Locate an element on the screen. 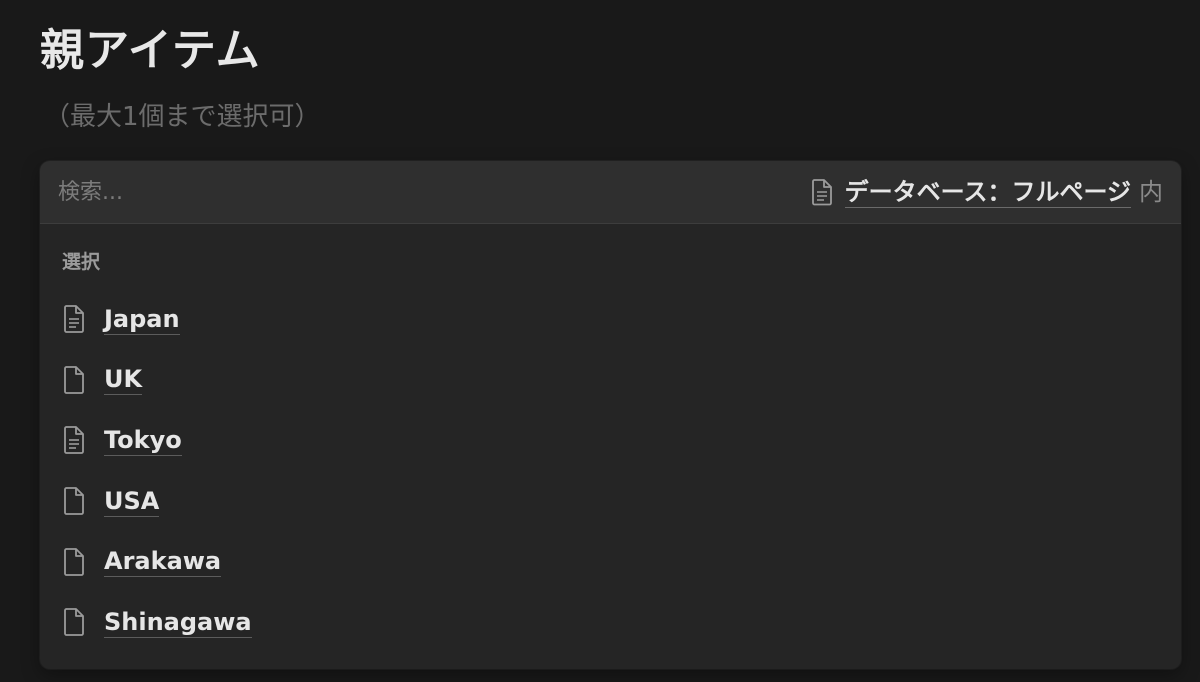 Image resolution: width=1200 pixels, height=682 pixels. search-scope: データベース：フルページ 内 is located at coordinates (987, 192).